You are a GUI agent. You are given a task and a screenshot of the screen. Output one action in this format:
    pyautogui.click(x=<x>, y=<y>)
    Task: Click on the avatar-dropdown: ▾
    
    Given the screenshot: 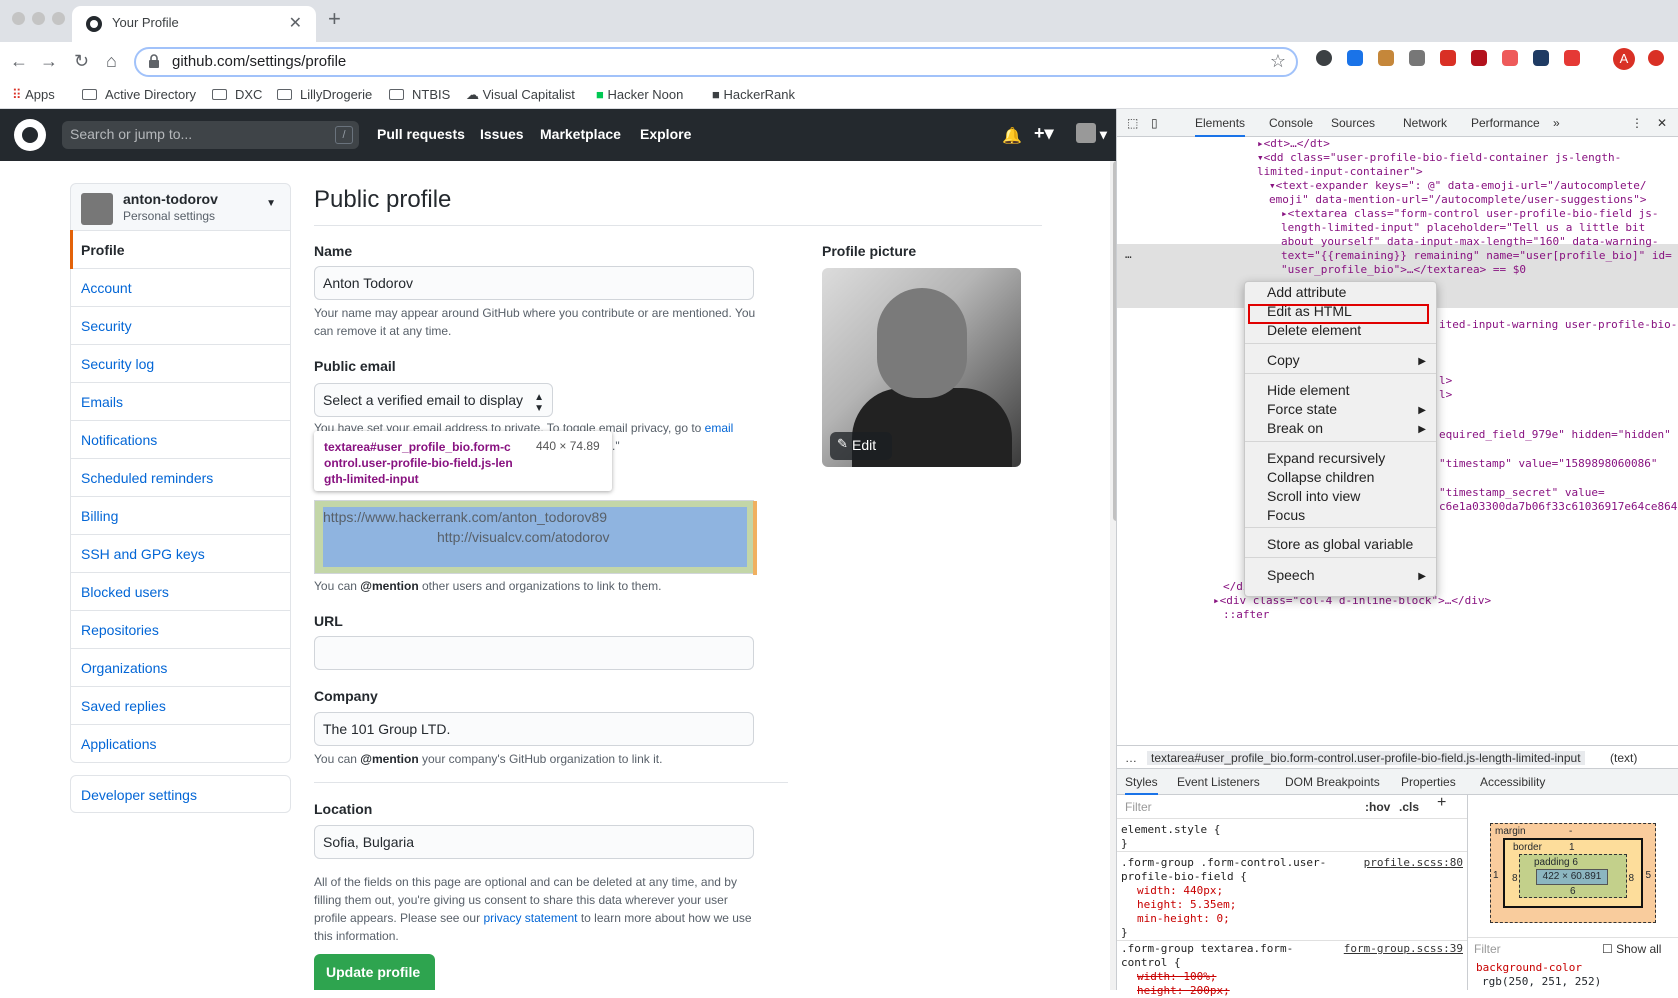 What is the action you would take?
    pyautogui.click(x=1091, y=133)
    